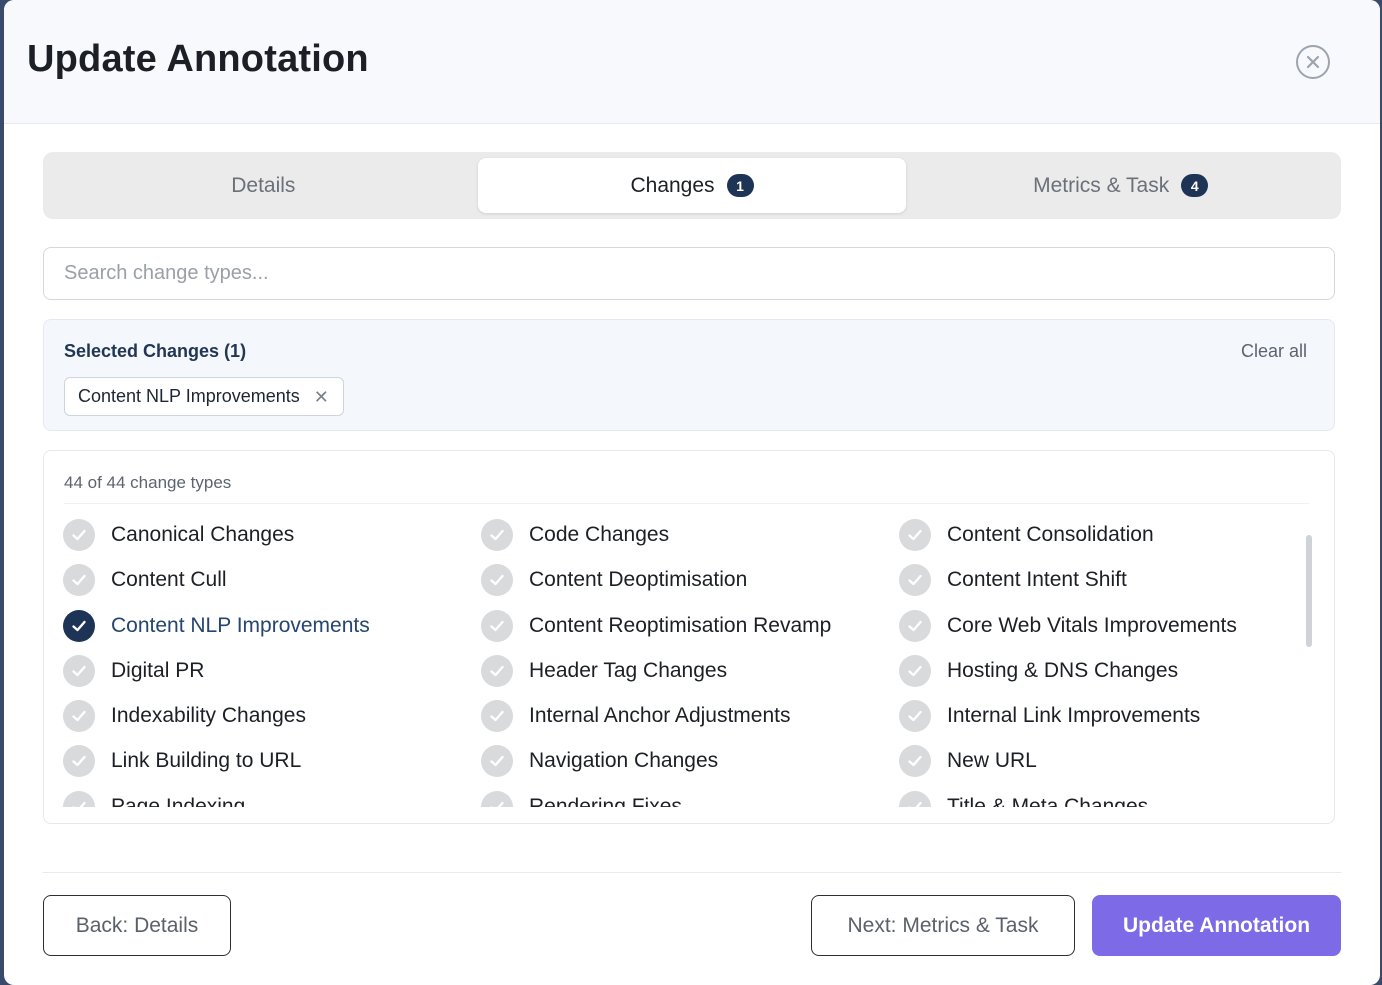 Image resolution: width=1382 pixels, height=985 pixels. I want to click on change-type-label: Core Web Vitals Improvements, so click(1092, 625).